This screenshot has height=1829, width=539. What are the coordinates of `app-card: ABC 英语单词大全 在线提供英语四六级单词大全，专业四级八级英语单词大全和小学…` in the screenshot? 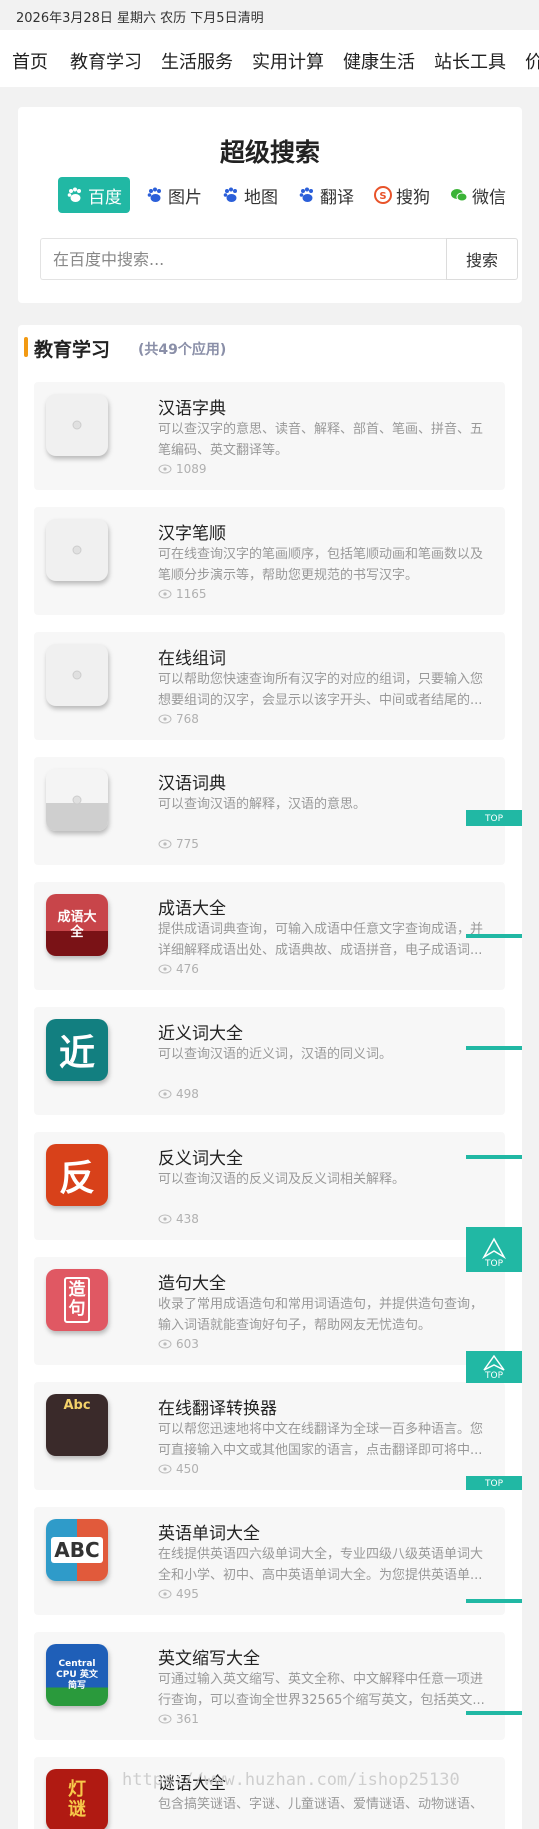 It's located at (269, 1561).